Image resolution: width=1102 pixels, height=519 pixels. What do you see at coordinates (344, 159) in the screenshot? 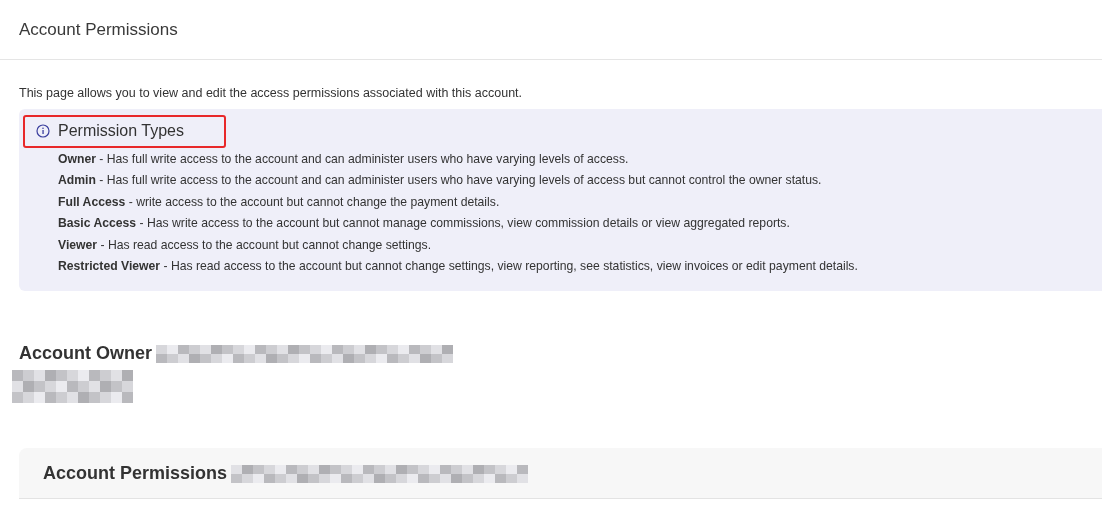
I see `permission-description: Owner - Has full write access to the account and can administer users who have varying levels of access.` at bounding box center [344, 159].